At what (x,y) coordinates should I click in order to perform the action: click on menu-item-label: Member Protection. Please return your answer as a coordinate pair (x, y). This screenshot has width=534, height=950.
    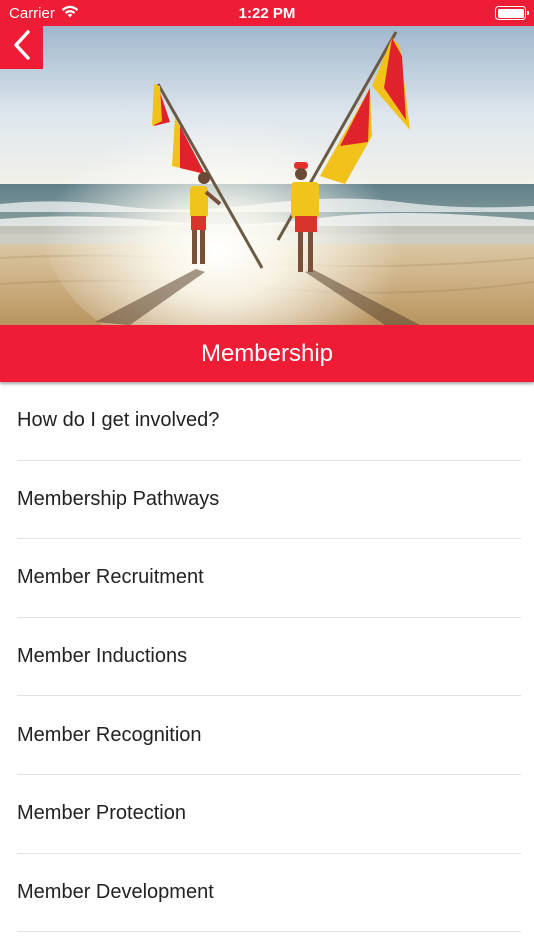
    Looking at the image, I should click on (101, 813).